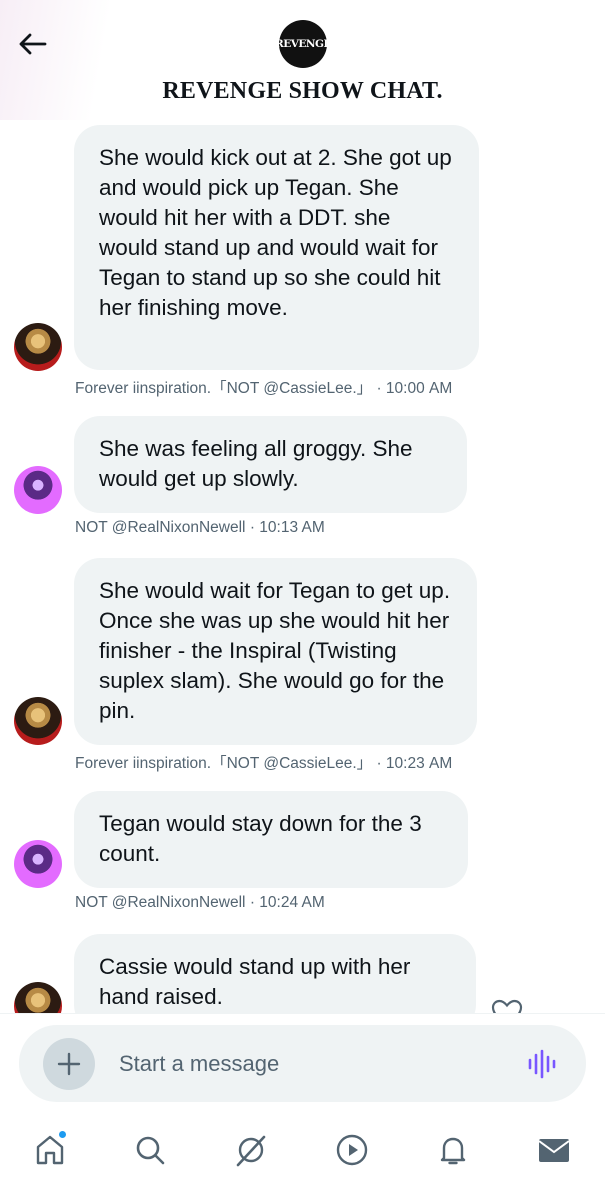 This screenshot has width=605, height=1200. I want to click on voice-waveform-icon, so click(542, 1064).